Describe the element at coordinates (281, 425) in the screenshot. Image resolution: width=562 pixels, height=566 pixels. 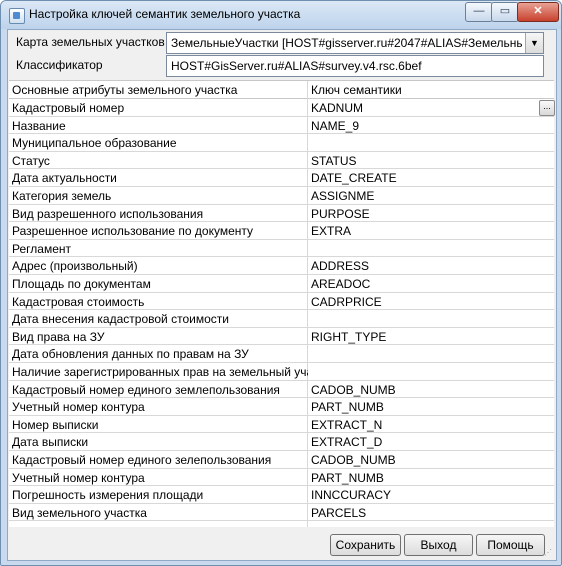
I see `table-row: Номер выписки EXTRACT_N` at that location.